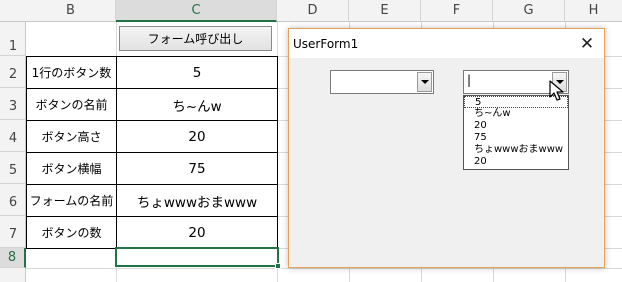  What do you see at coordinates (197, 232) in the screenshot?
I see `value-cell-button-count: 20` at bounding box center [197, 232].